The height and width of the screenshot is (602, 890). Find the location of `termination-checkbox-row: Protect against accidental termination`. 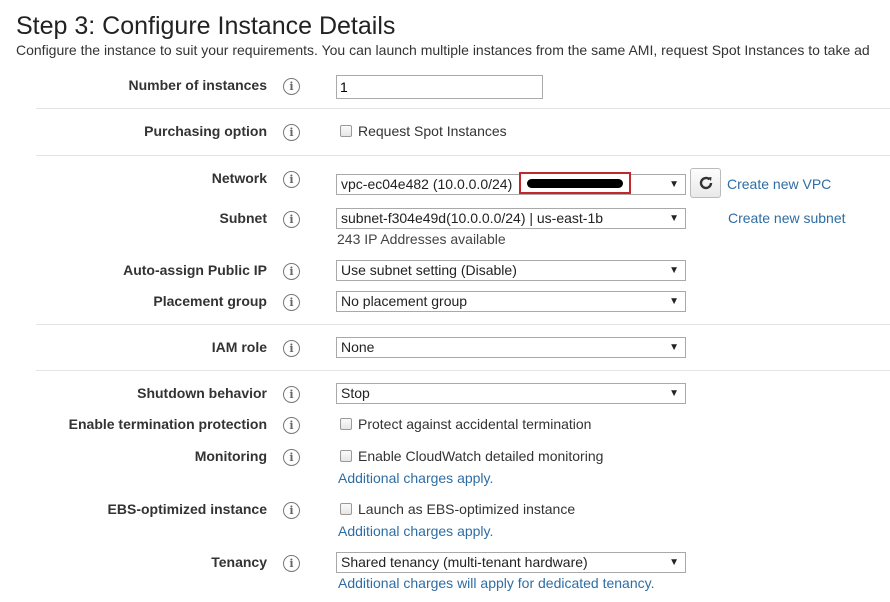

termination-checkbox-row: Protect against accidental termination is located at coordinates (465, 424).